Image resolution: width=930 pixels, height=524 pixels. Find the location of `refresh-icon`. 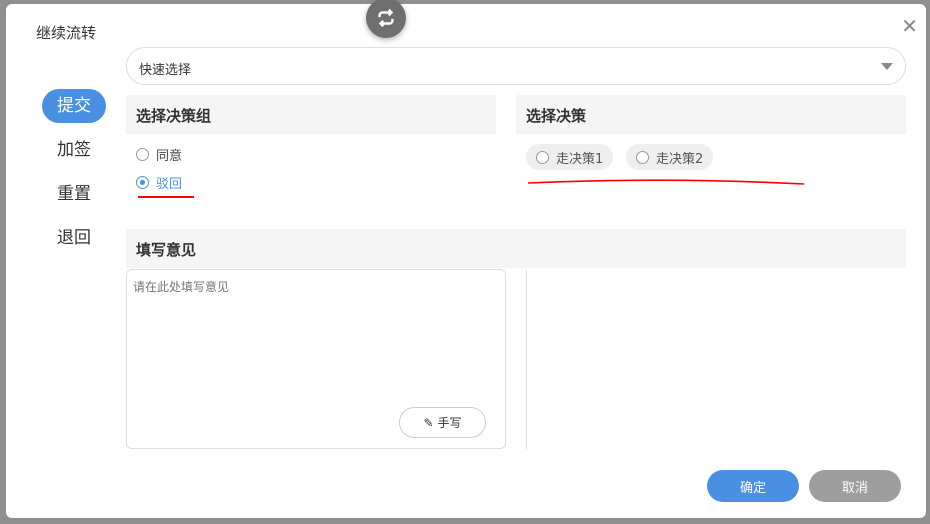

refresh-icon is located at coordinates (386, 18).